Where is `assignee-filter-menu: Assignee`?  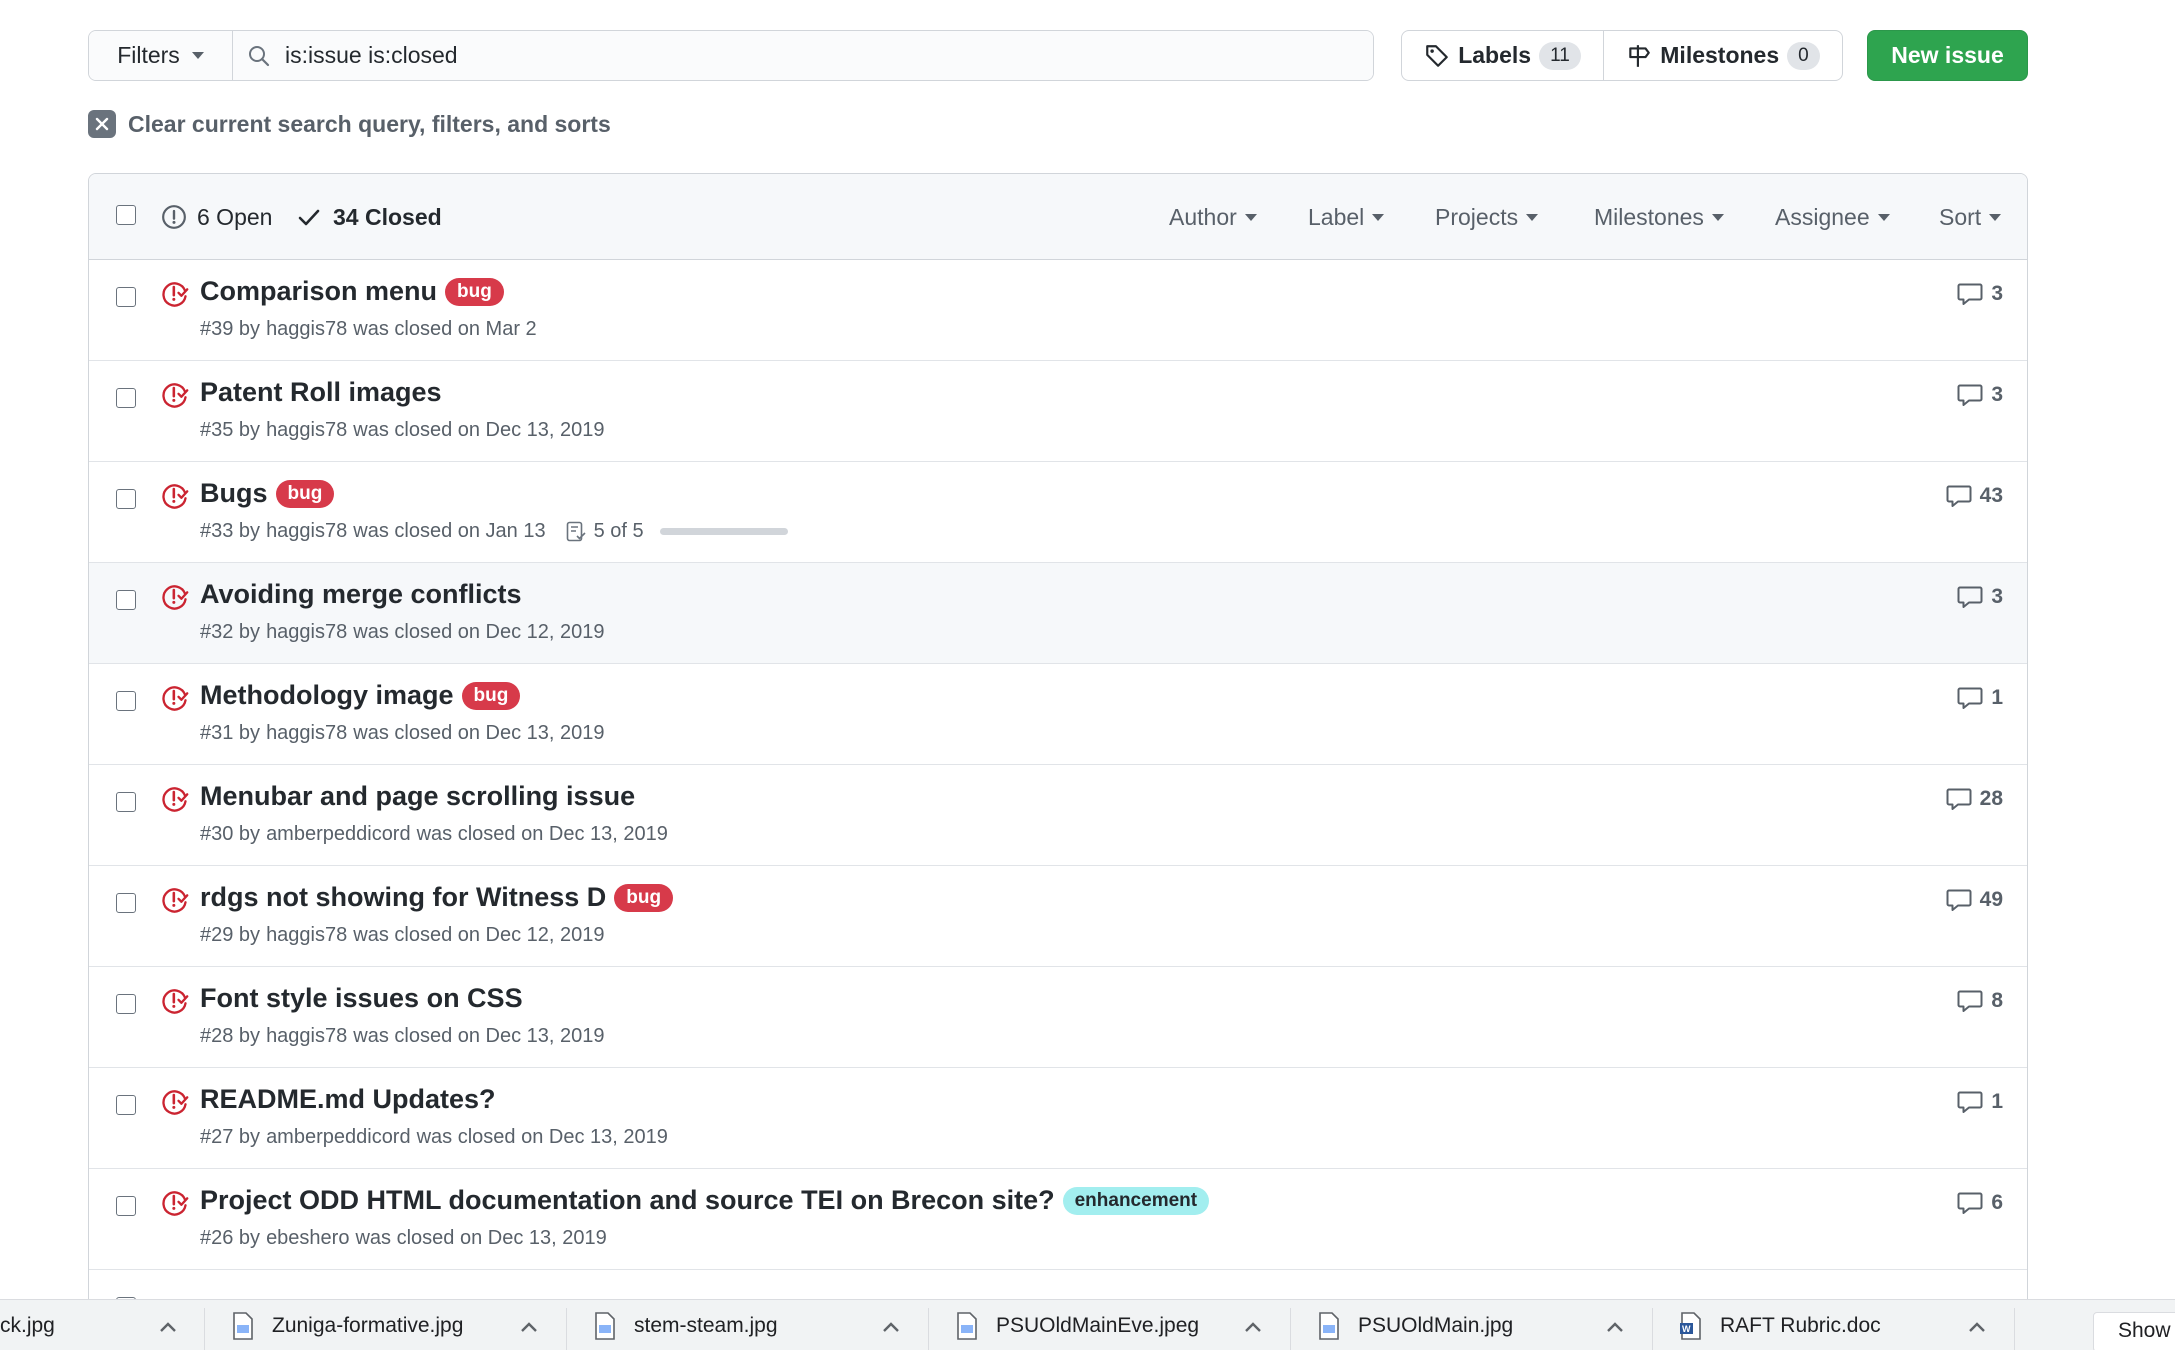 assignee-filter-menu: Assignee is located at coordinates (1832, 217).